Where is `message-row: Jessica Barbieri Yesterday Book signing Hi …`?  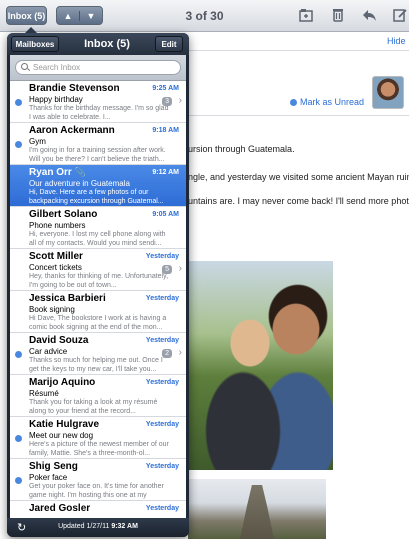 message-row: Jessica Barbieri Yesterday Book signing Hi … is located at coordinates (98, 312).